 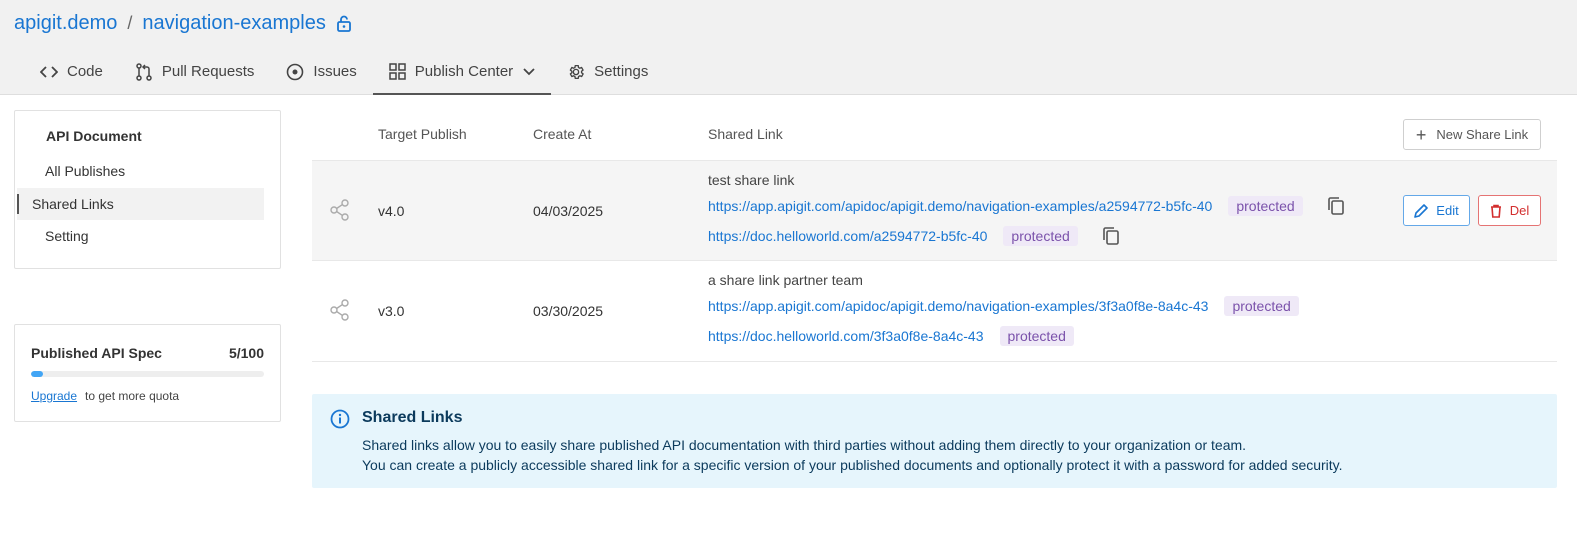 I want to click on breadcrumb: apigit.demo / navigation-examples, so click(x=183, y=23).